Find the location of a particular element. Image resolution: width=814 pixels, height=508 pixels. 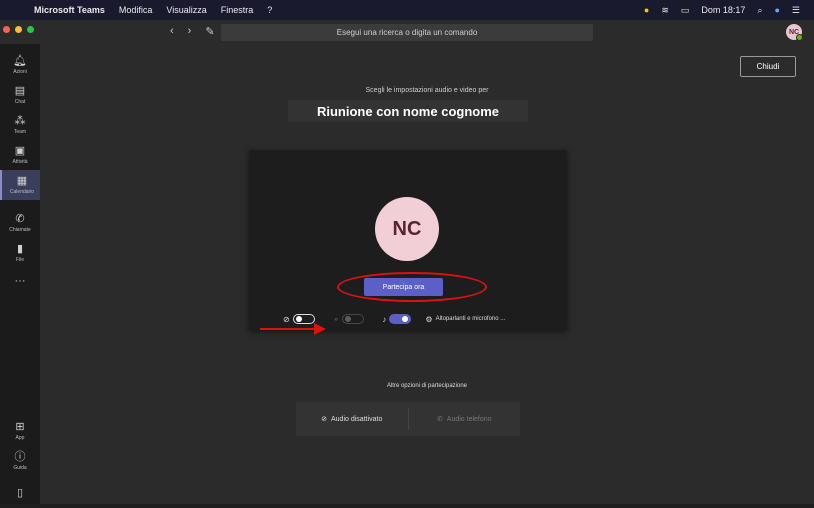

back-icon: ‹ is located at coordinates (172, 31).